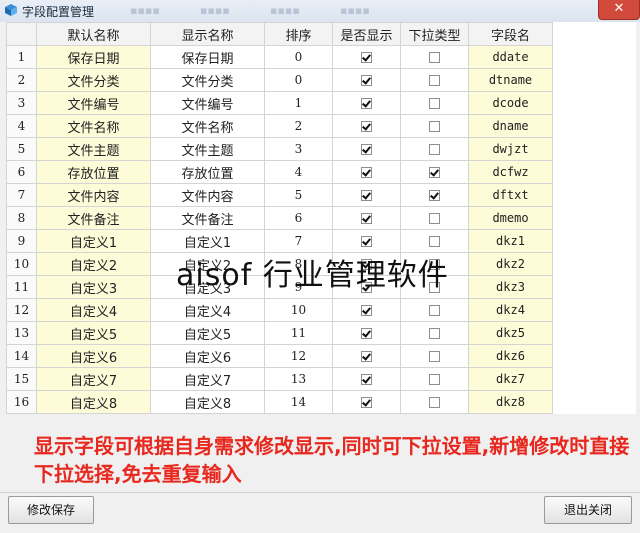  What do you see at coordinates (93, 172) in the screenshot?
I see `default-name-cell: 存放位置` at bounding box center [93, 172].